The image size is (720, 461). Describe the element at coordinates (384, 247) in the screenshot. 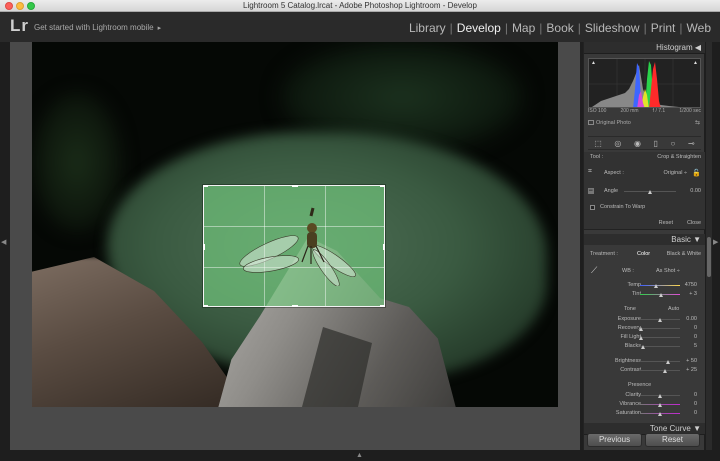

I see `crop-handle-right` at that location.